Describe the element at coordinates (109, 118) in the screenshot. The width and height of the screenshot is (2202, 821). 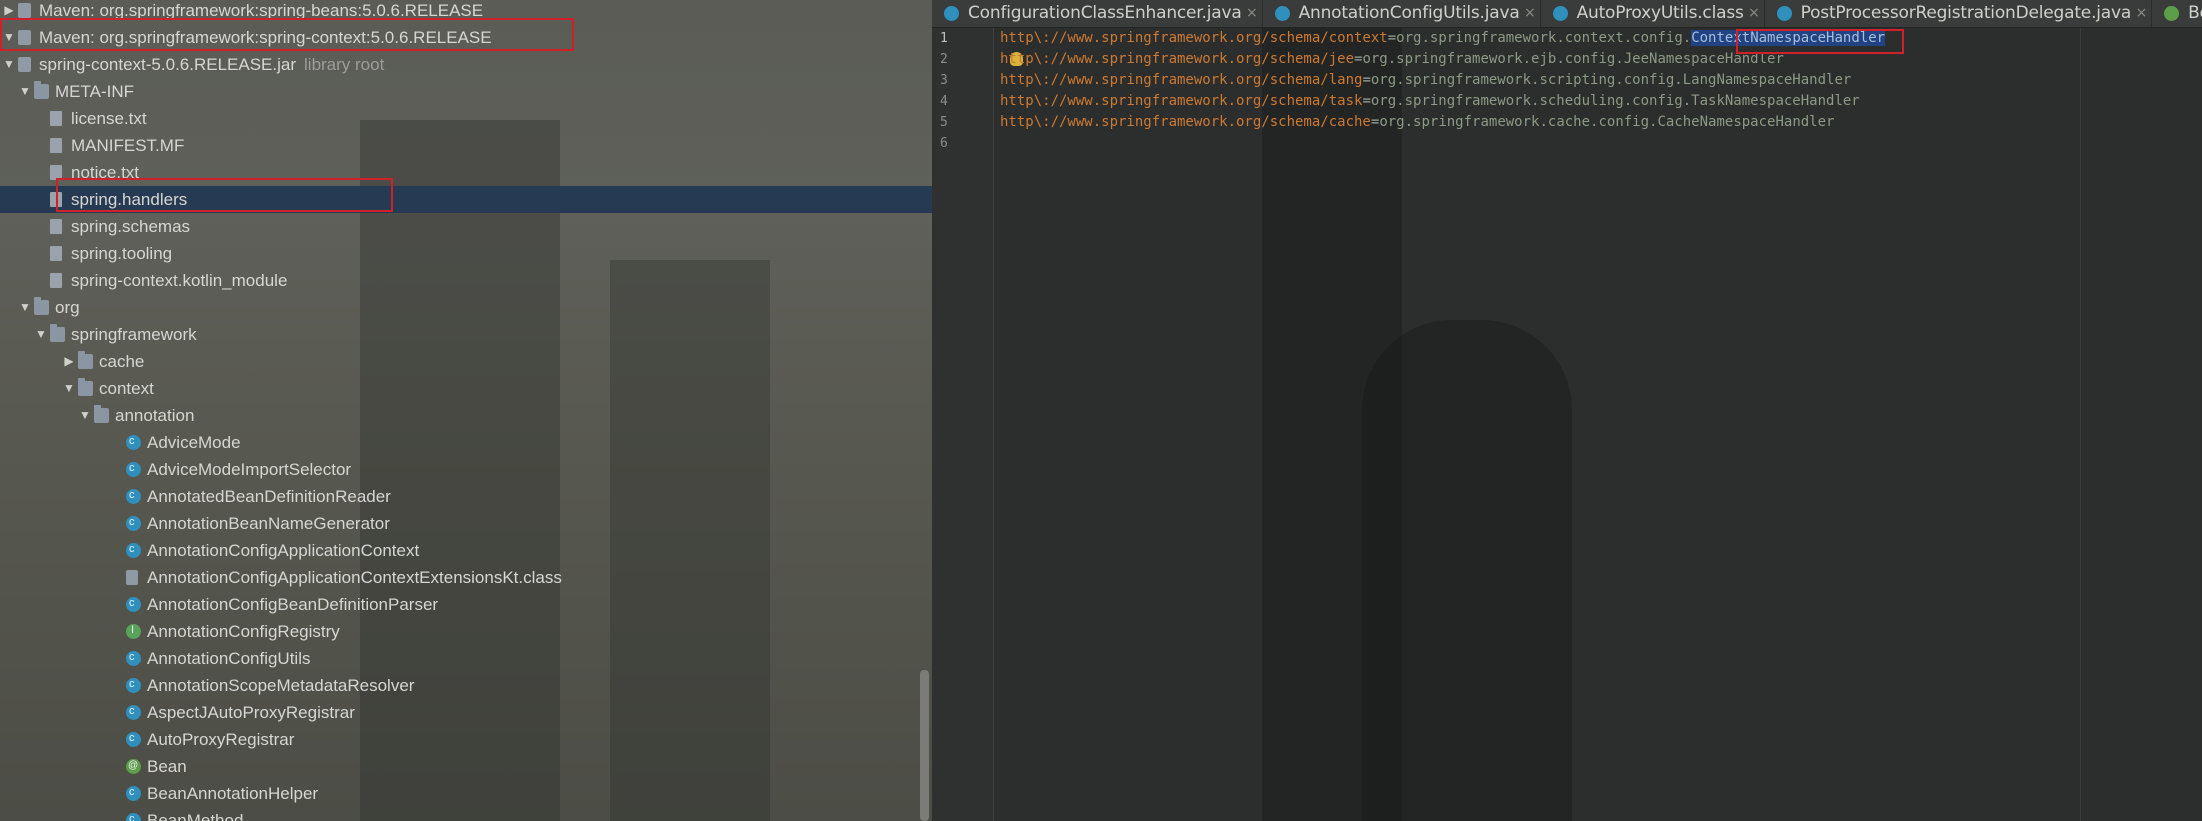
I see `tree-row-label: license.txt` at that location.